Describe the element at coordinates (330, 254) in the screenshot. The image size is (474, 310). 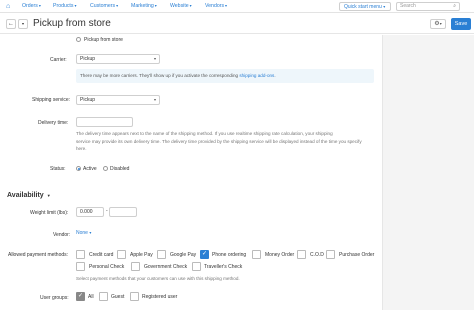
I see `payment-checkbox-purchase-order` at that location.